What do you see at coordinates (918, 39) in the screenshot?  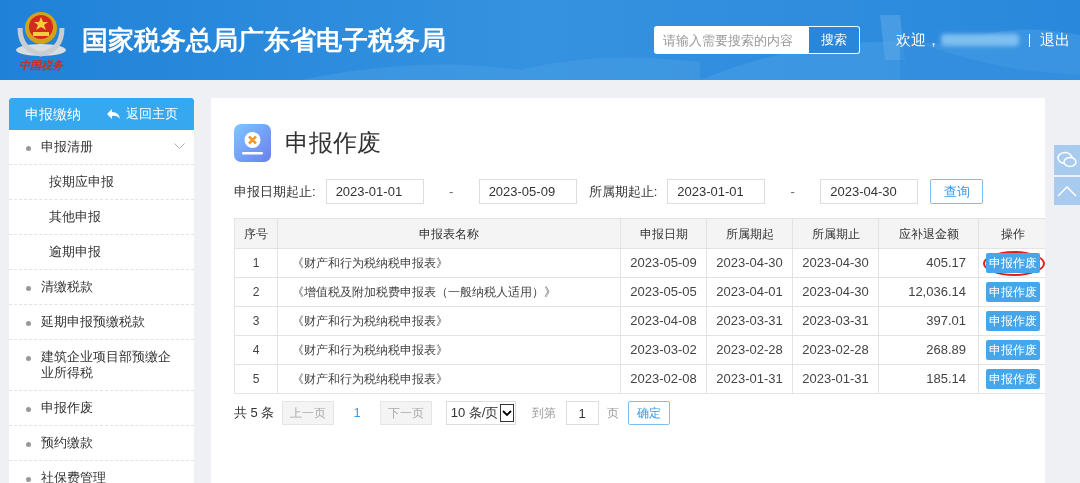 I see `welcome-text: 欢迎，` at bounding box center [918, 39].